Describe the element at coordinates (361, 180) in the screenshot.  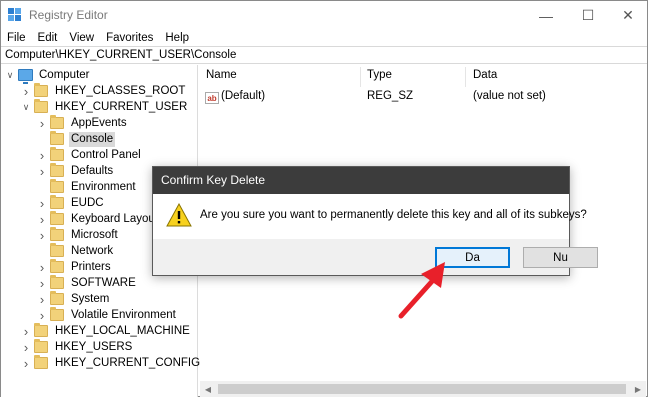
I see `dialog-title: Confirm Key Delete` at that location.